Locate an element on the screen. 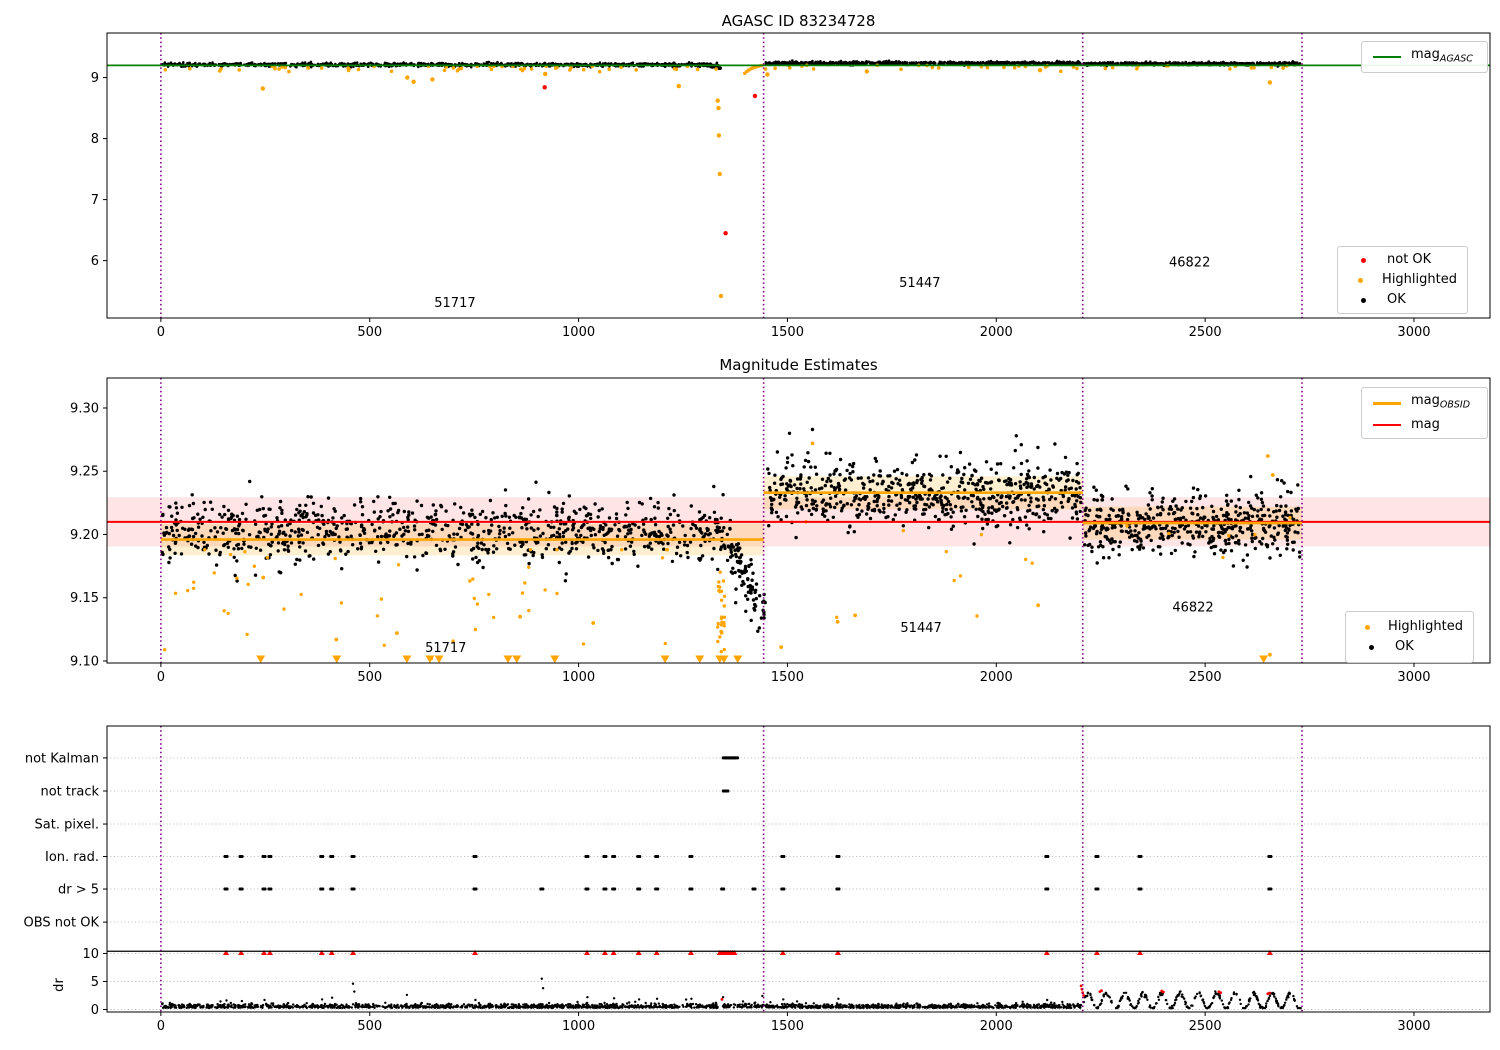 The height and width of the screenshot is (1050, 1500). legend-label: Highlighted is located at coordinates (1425, 626).